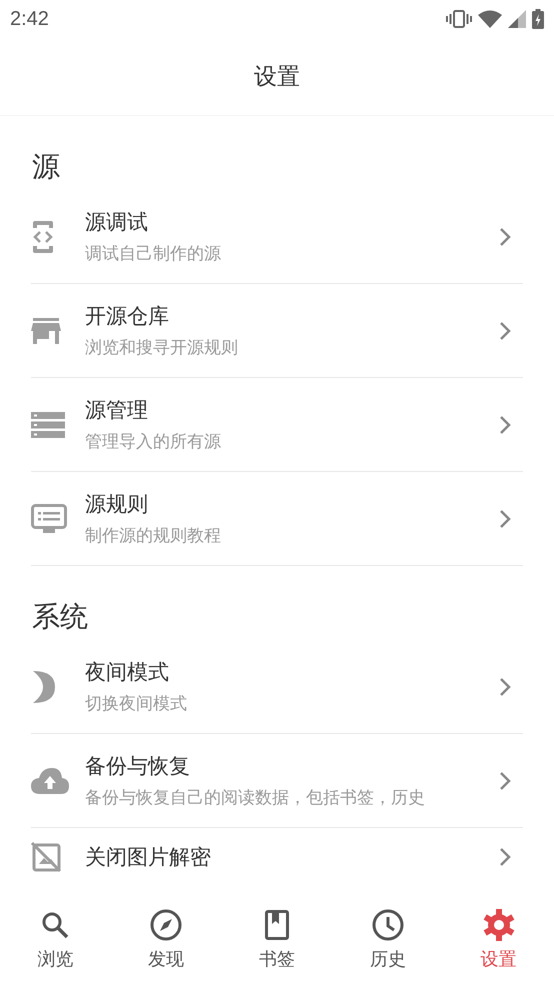 The height and width of the screenshot is (984, 554). What do you see at coordinates (153, 536) in the screenshot?
I see `item-subtitle: 制作源的规则教程` at bounding box center [153, 536].